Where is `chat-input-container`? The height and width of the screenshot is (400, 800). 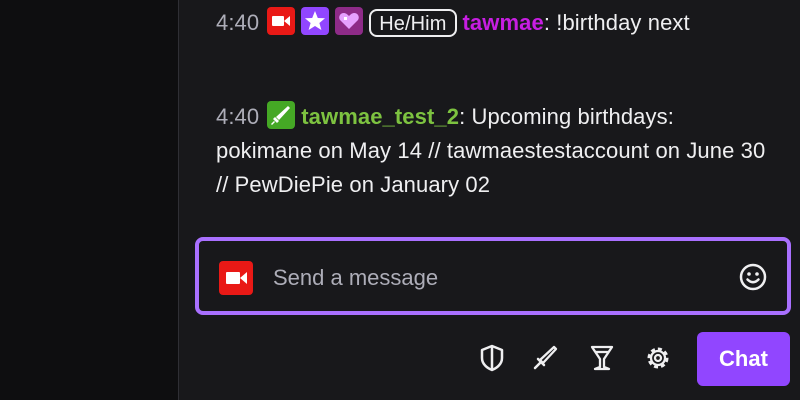 chat-input-container is located at coordinates (493, 276).